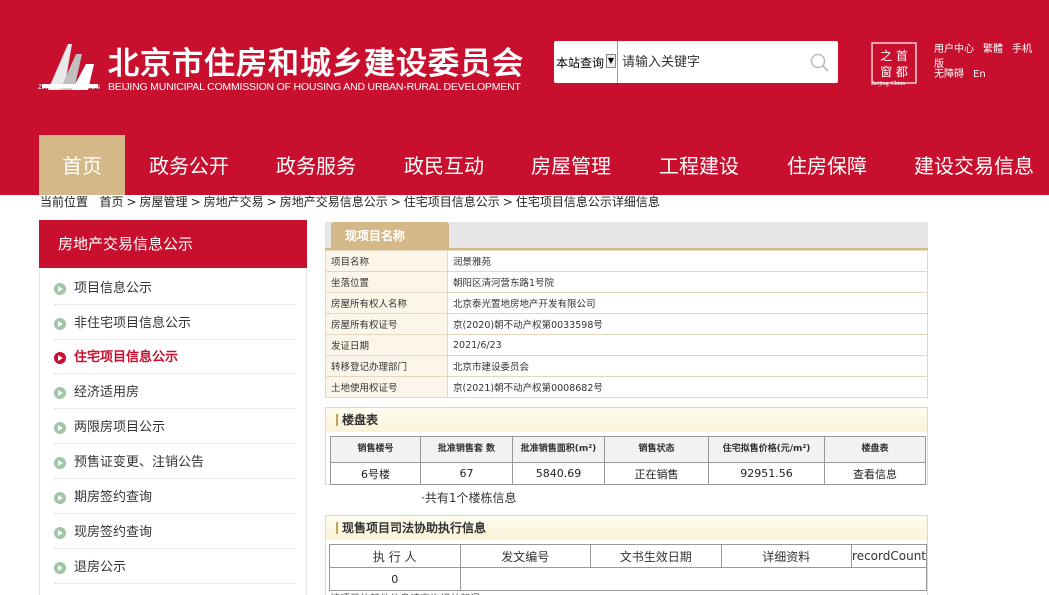 The image size is (1049, 595). What do you see at coordinates (173, 244) in the screenshot?
I see `sidebar-title: 房地产交易信息公示` at bounding box center [173, 244].